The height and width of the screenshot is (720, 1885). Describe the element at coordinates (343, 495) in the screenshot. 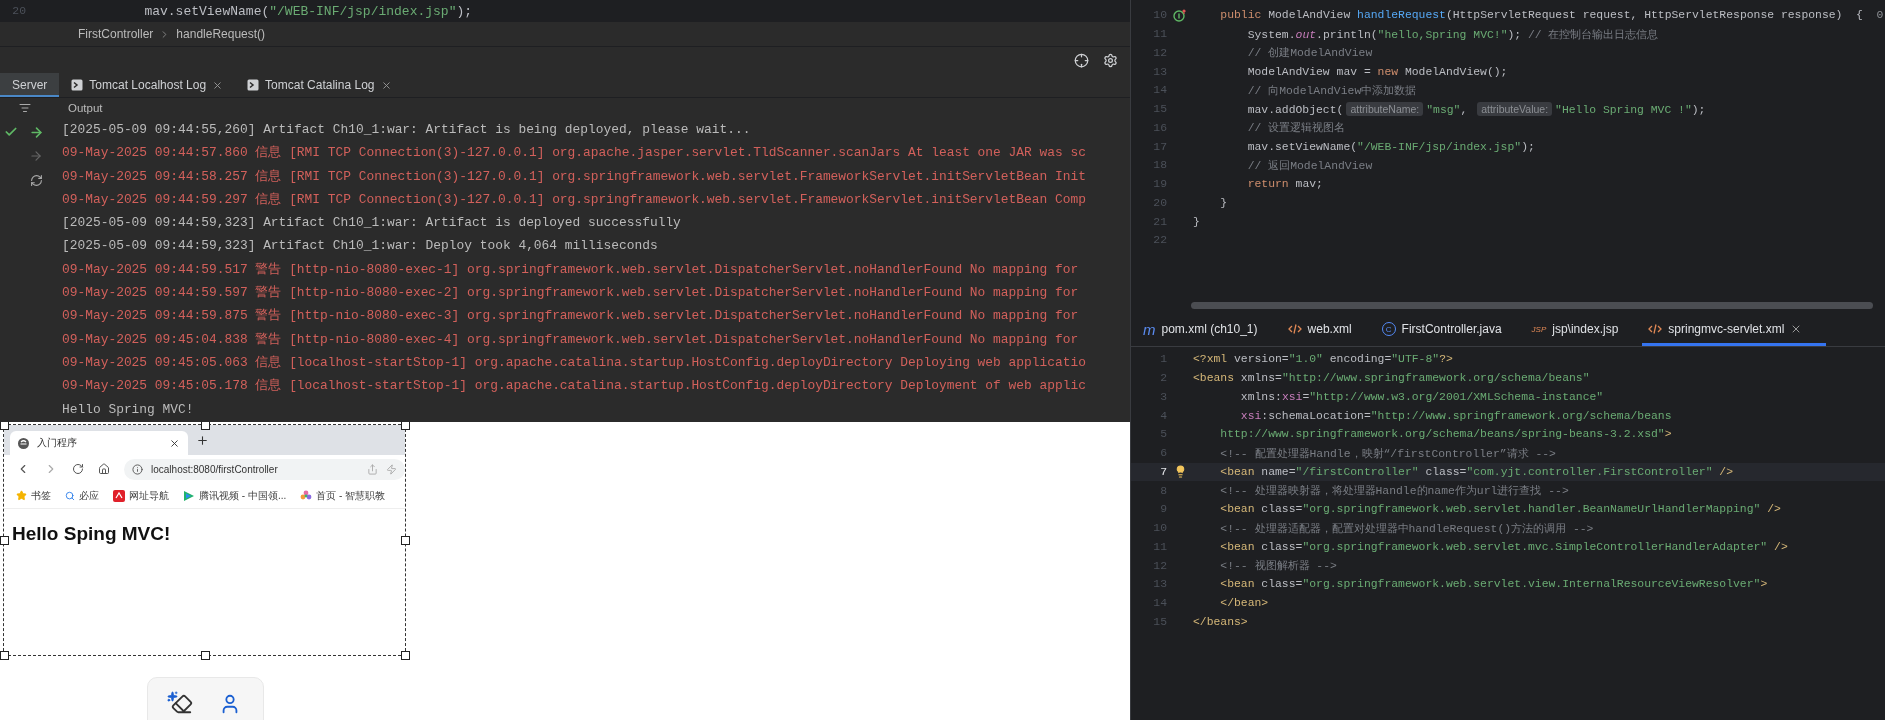

I see `bookmark: 首页 - 智慧职教` at that location.